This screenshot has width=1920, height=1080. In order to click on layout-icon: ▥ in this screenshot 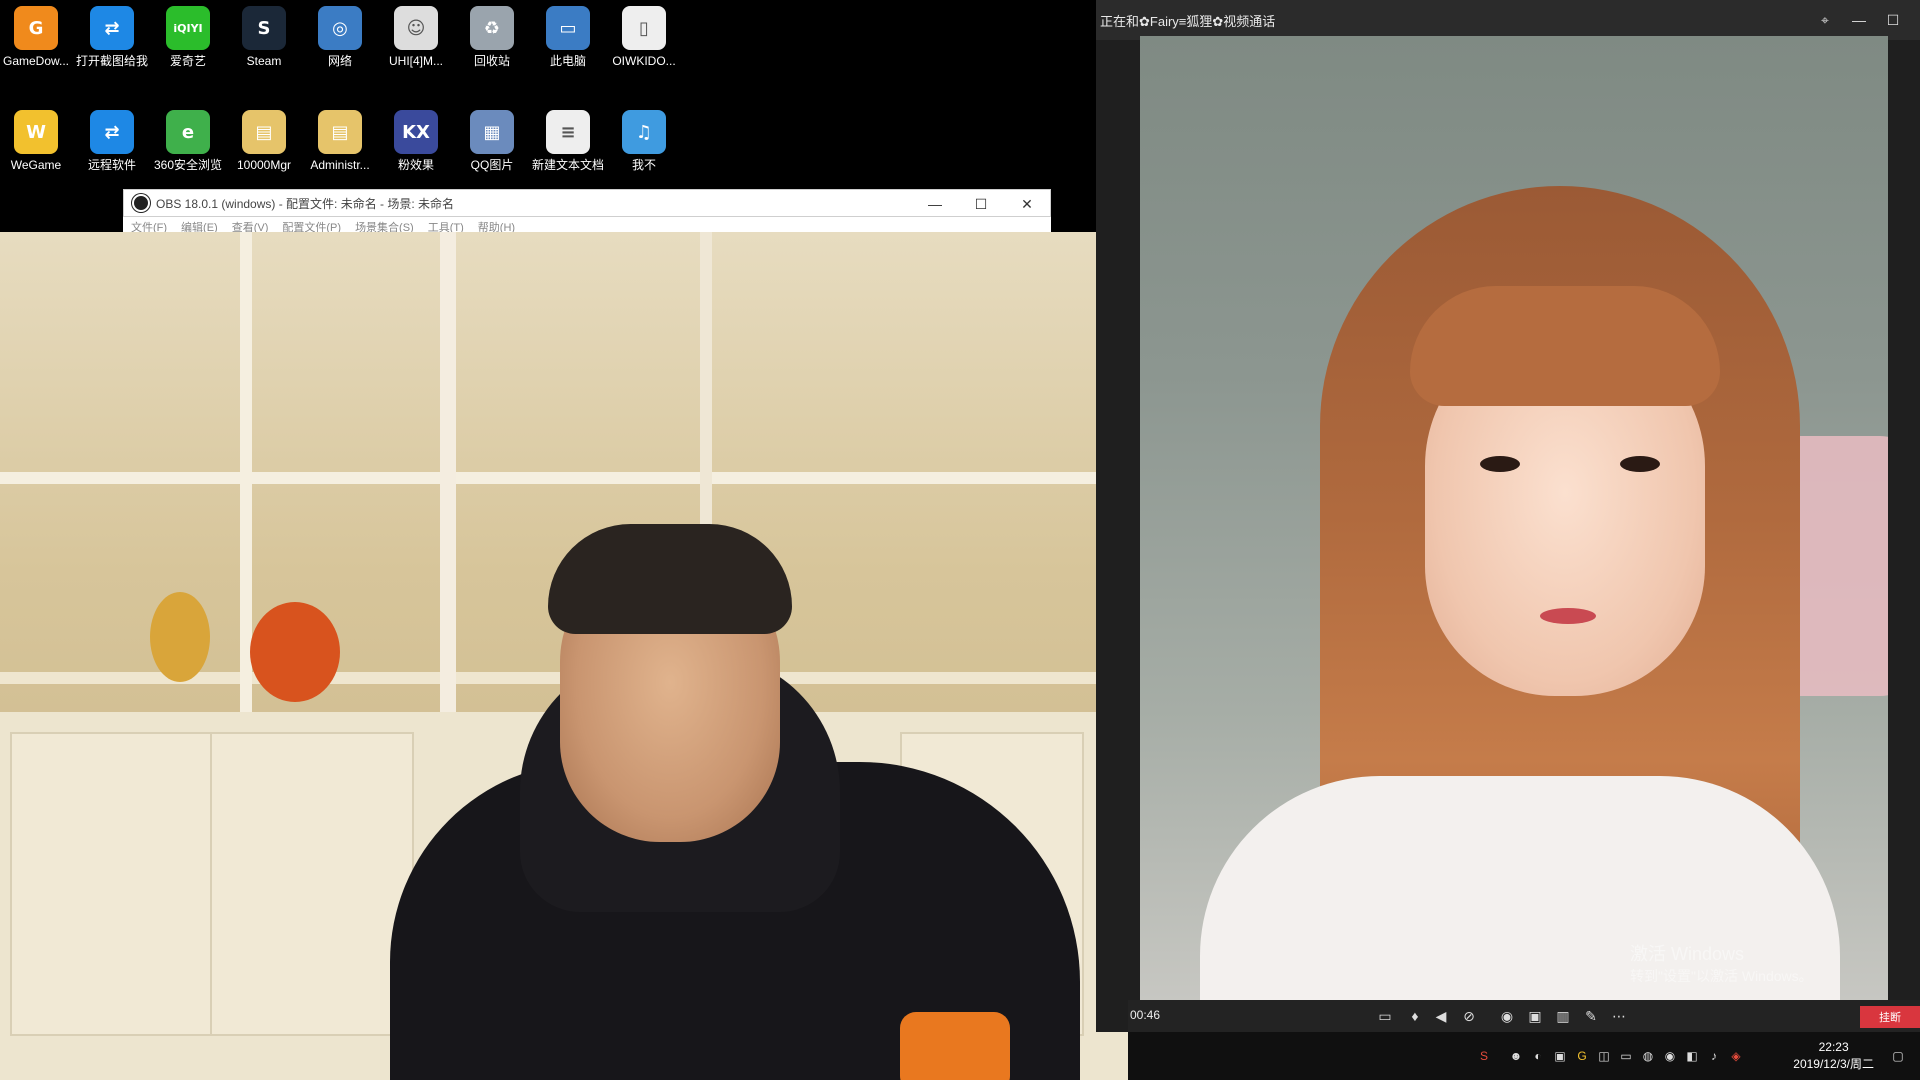, I will do `click(1563, 1016)`.